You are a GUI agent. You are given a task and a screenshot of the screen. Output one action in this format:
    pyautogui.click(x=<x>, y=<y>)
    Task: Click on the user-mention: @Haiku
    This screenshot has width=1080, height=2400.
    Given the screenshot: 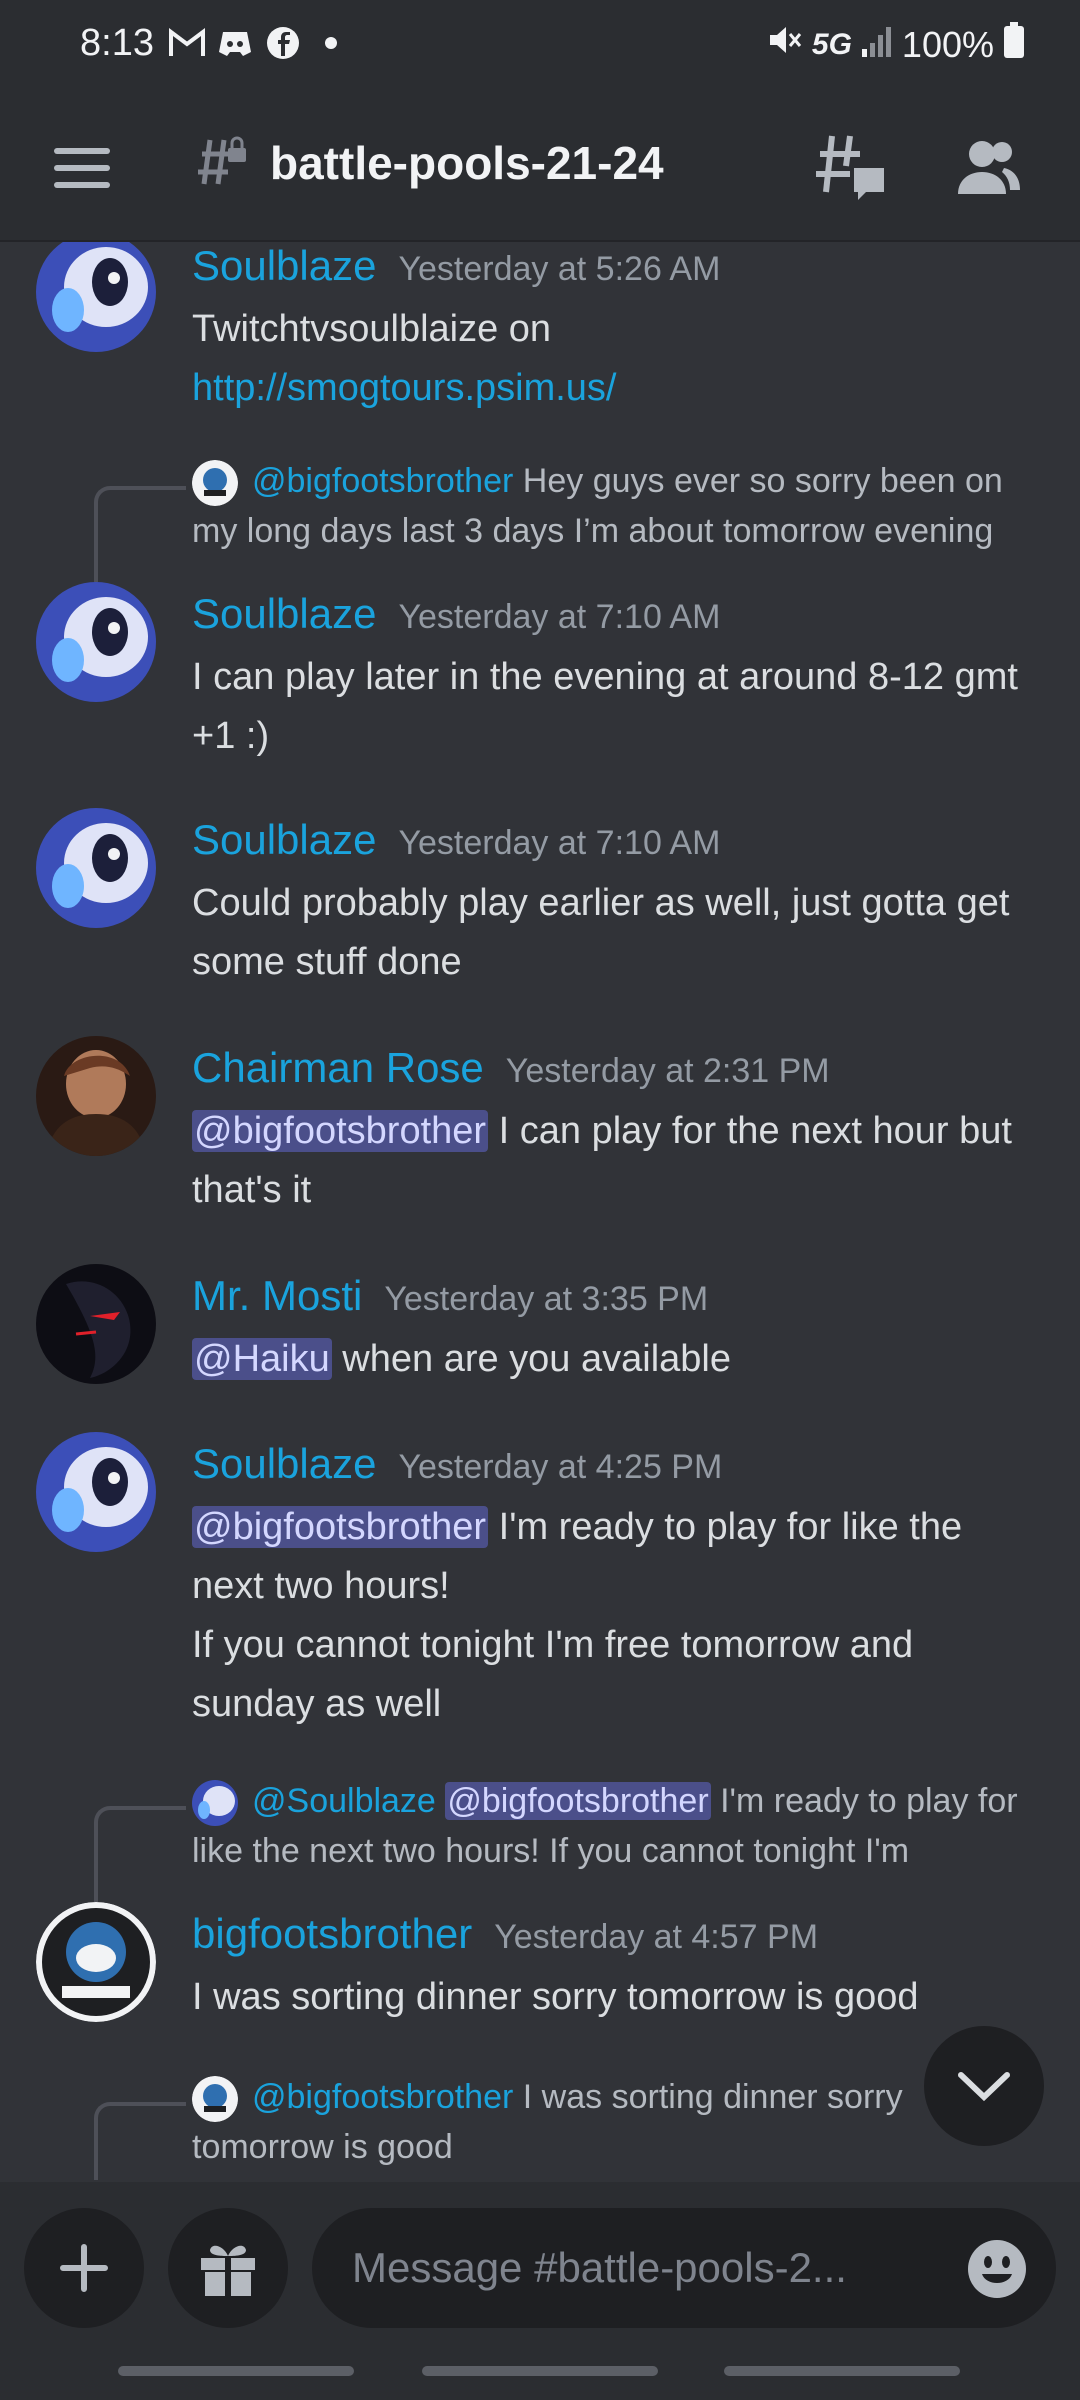 What is the action you would take?
    pyautogui.click(x=262, y=1359)
    